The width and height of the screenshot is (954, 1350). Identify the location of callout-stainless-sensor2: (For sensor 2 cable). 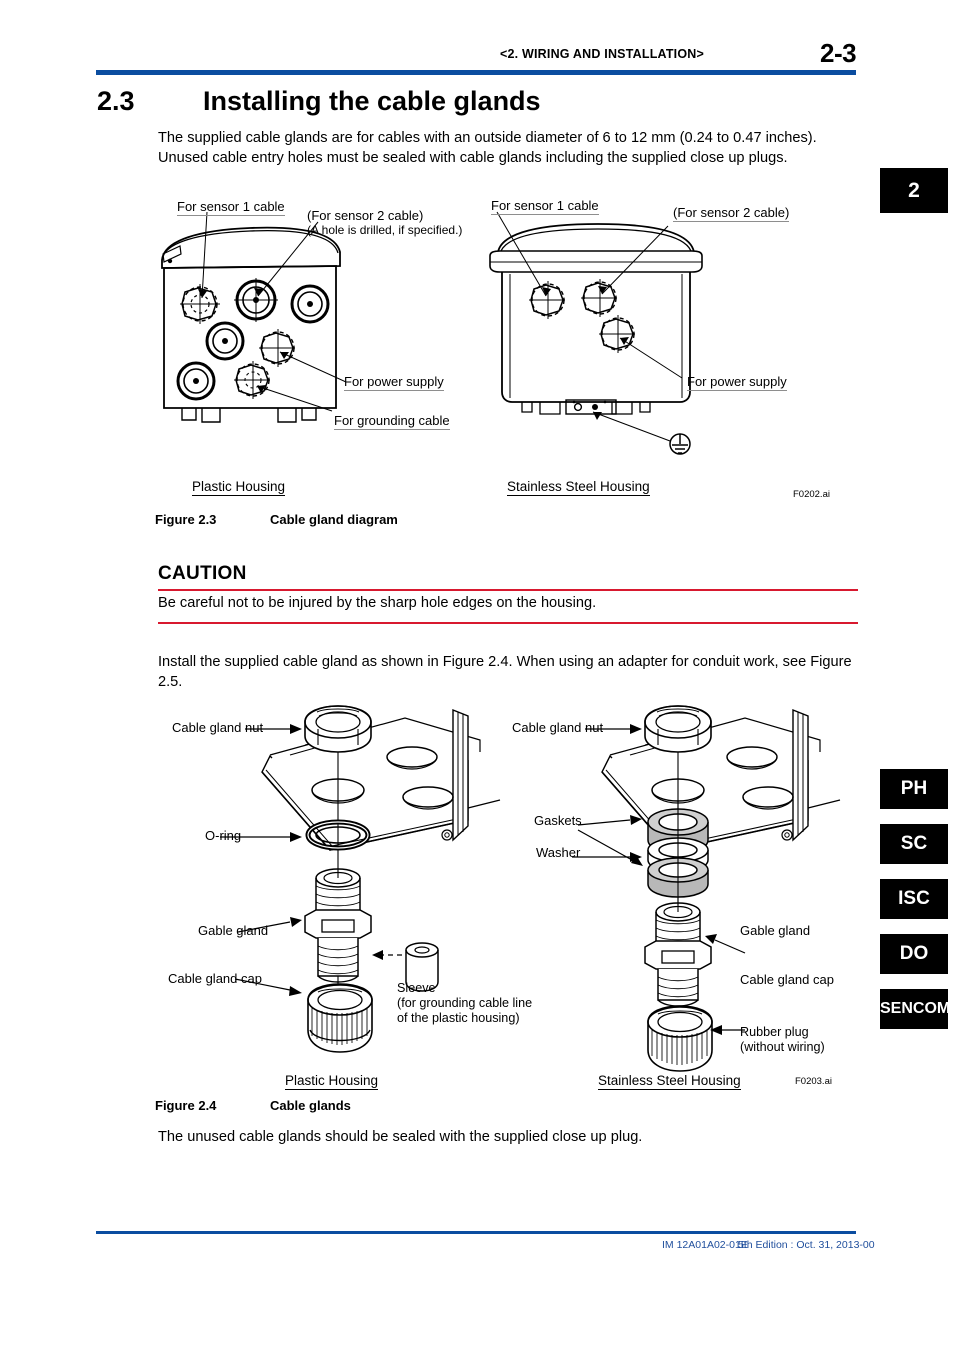
(731, 213).